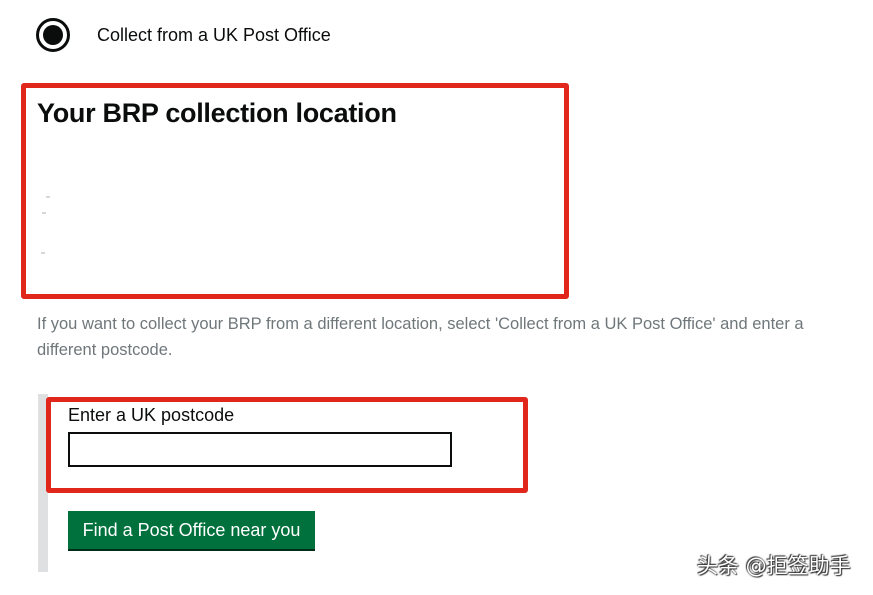  I want to click on postcode-input, so click(260, 449).